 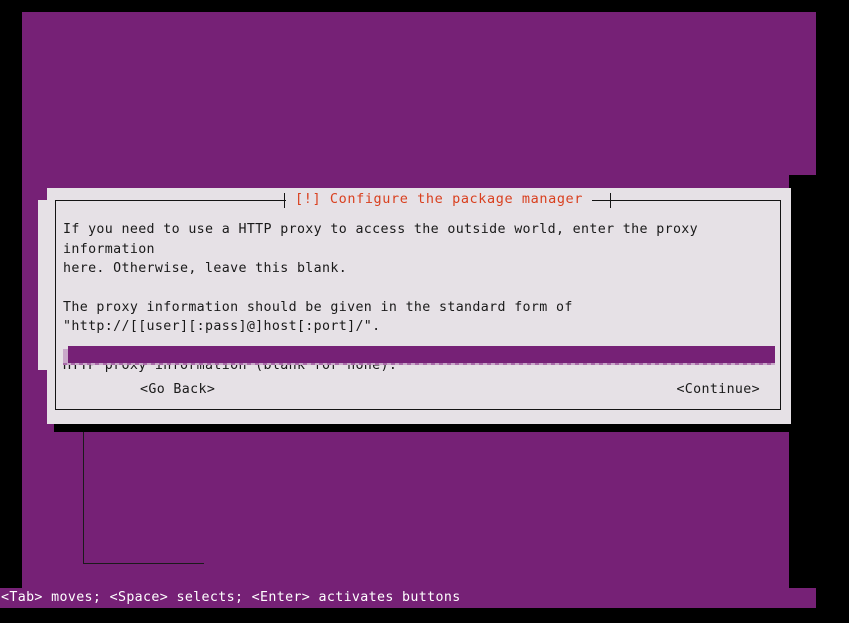 I want to click on background-shadow-right, so click(x=832, y=390).